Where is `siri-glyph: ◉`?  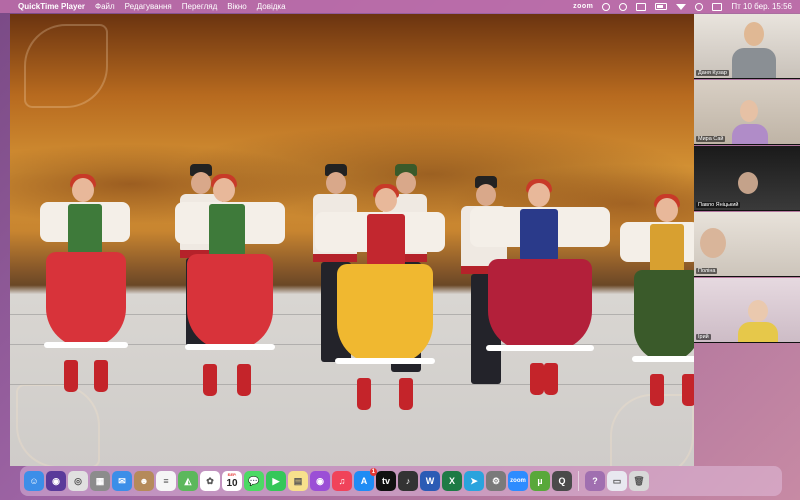
siri-glyph: ◉ is located at coordinates (56, 480).